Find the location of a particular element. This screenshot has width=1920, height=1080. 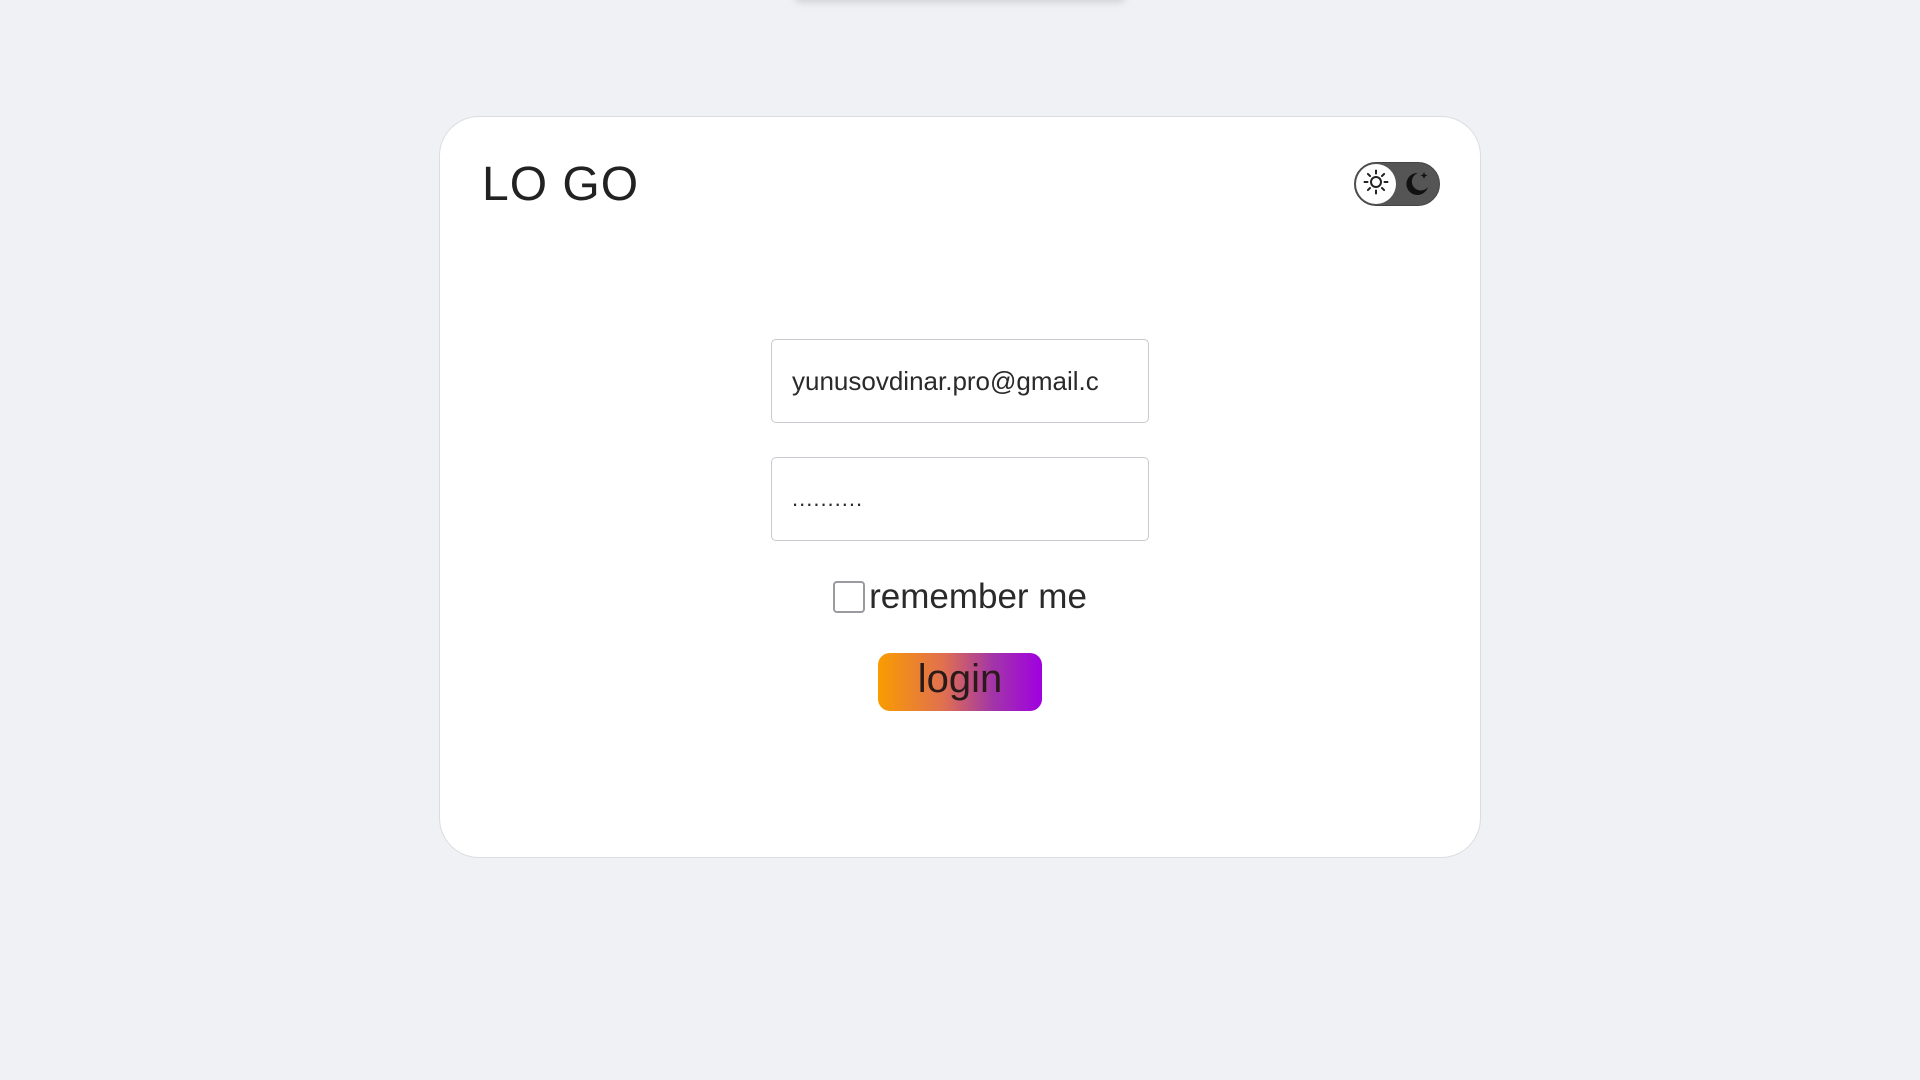

login-button: login is located at coordinates (960, 682).